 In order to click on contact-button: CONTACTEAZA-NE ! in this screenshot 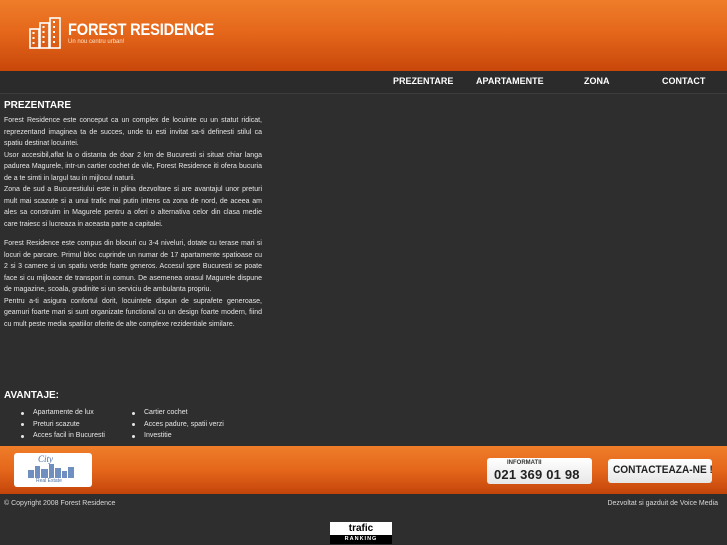, I will do `click(660, 471)`.